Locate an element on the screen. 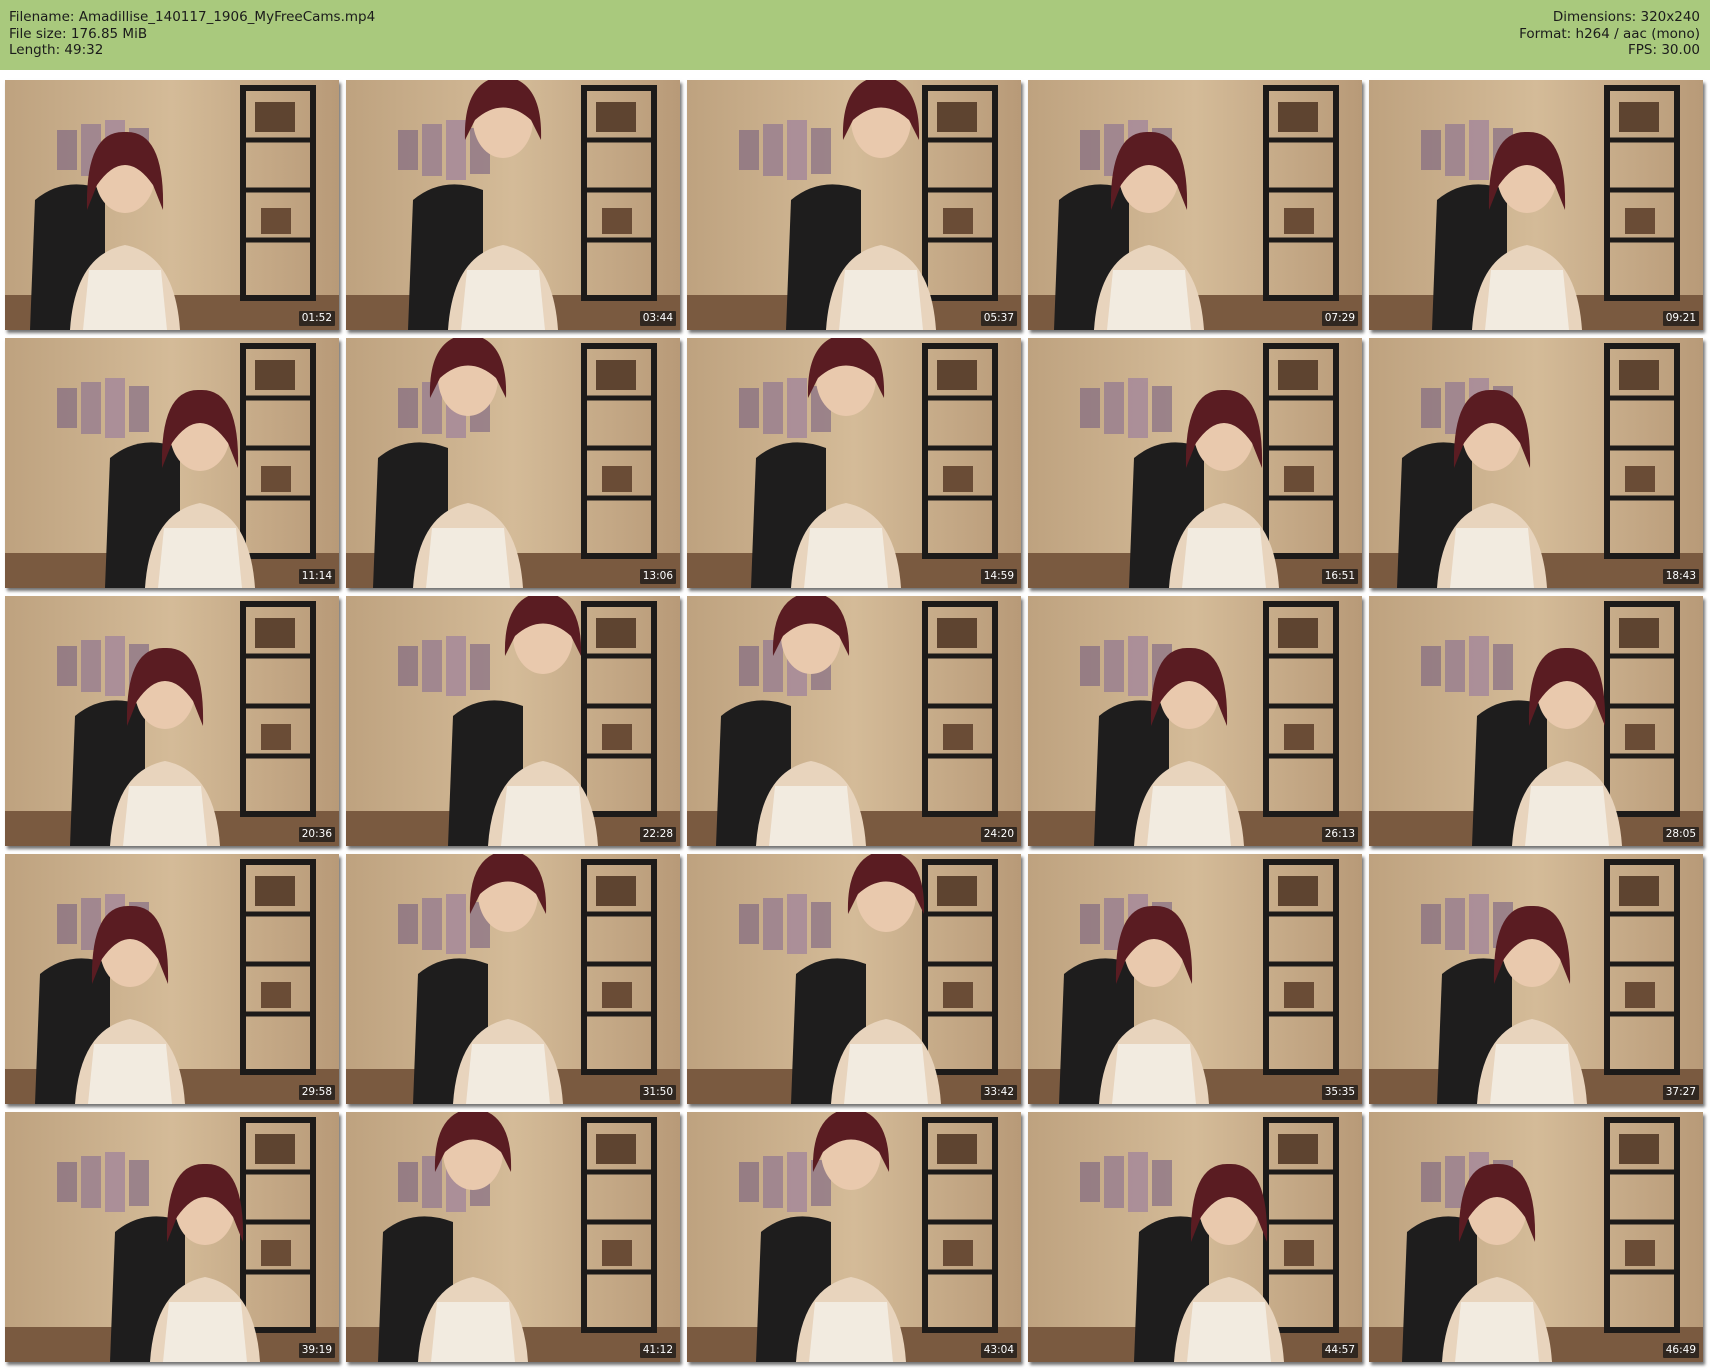 This screenshot has width=1710, height=1370. length-label: Length: 49:32 is located at coordinates (56, 50).